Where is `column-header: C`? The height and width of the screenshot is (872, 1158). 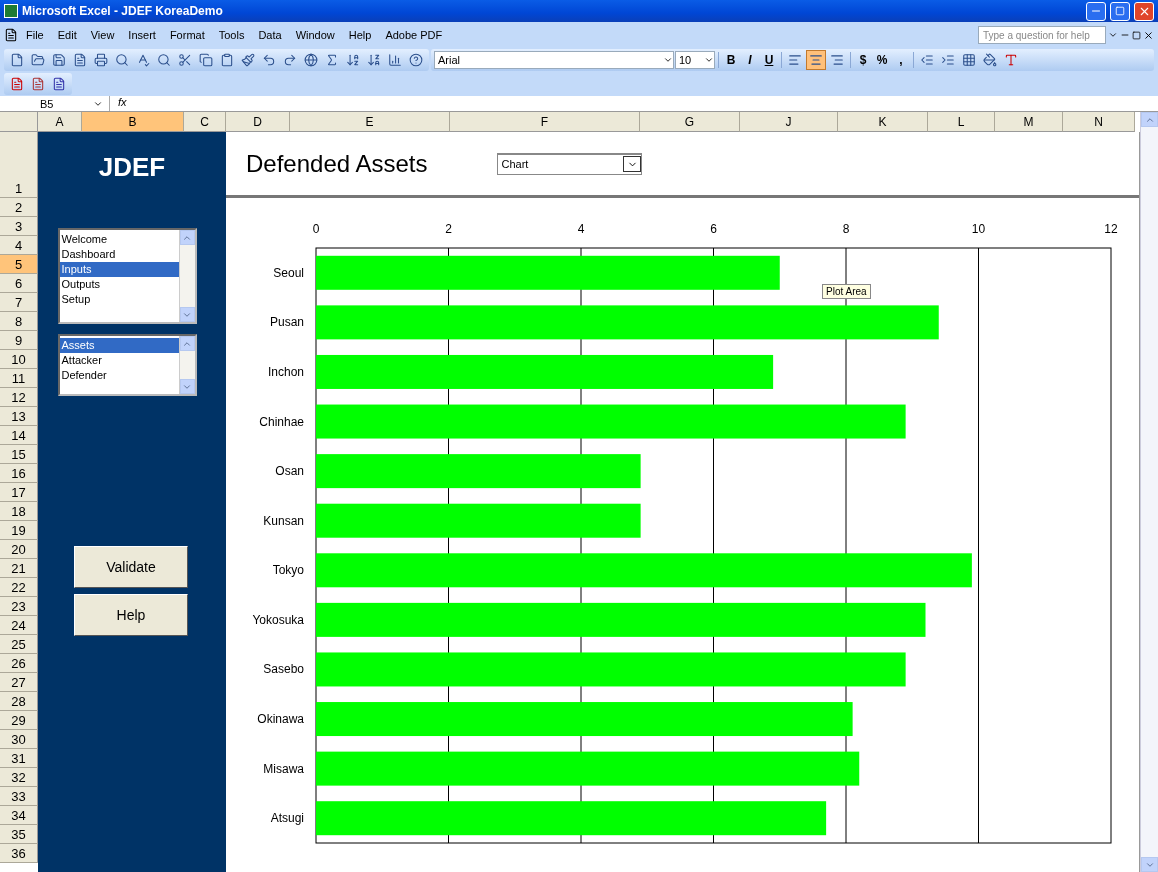 column-header: C is located at coordinates (205, 122).